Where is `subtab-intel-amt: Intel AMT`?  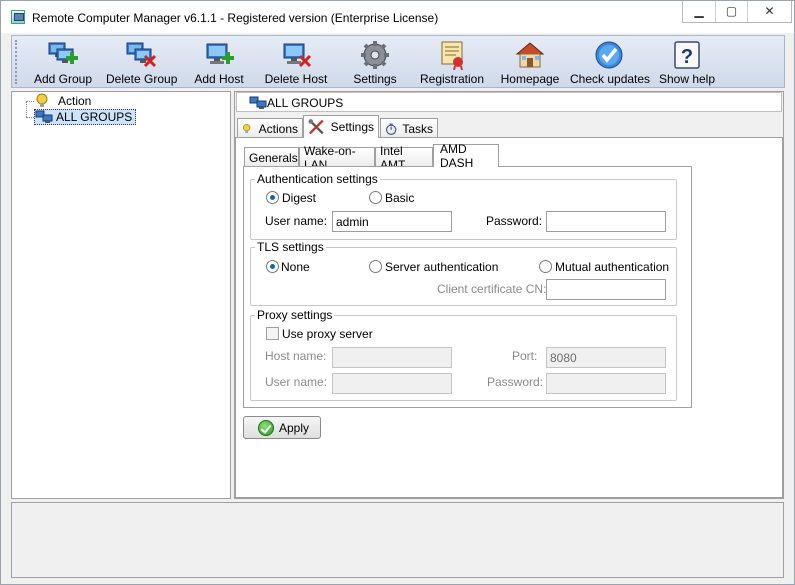 subtab-intel-amt: Intel AMT is located at coordinates (404, 158).